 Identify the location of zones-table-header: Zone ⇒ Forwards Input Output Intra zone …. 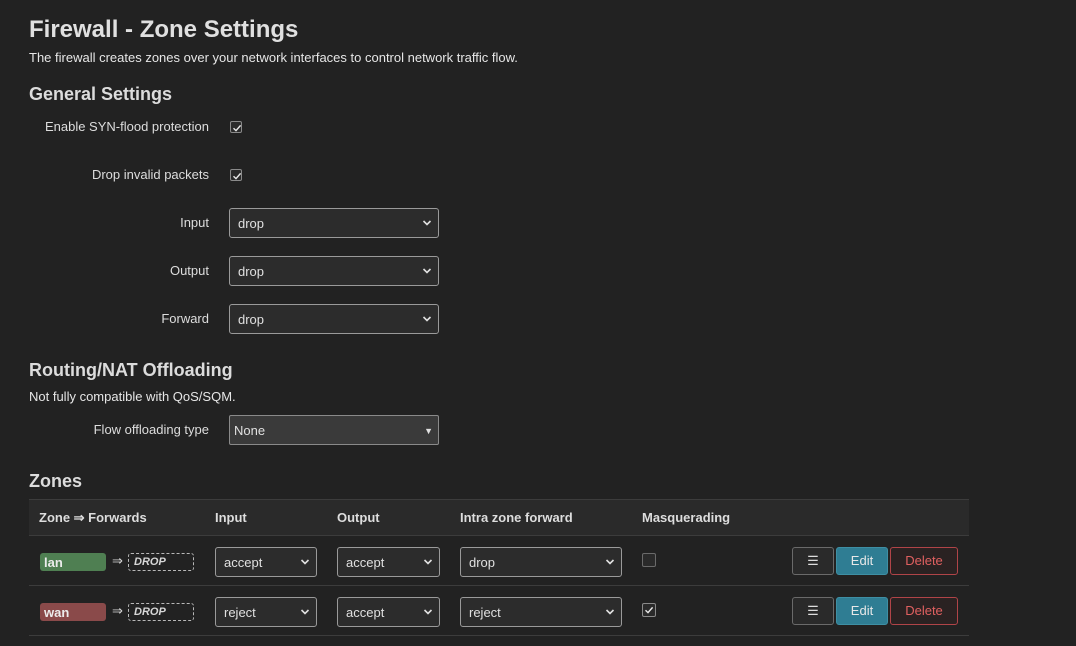
(499, 517).